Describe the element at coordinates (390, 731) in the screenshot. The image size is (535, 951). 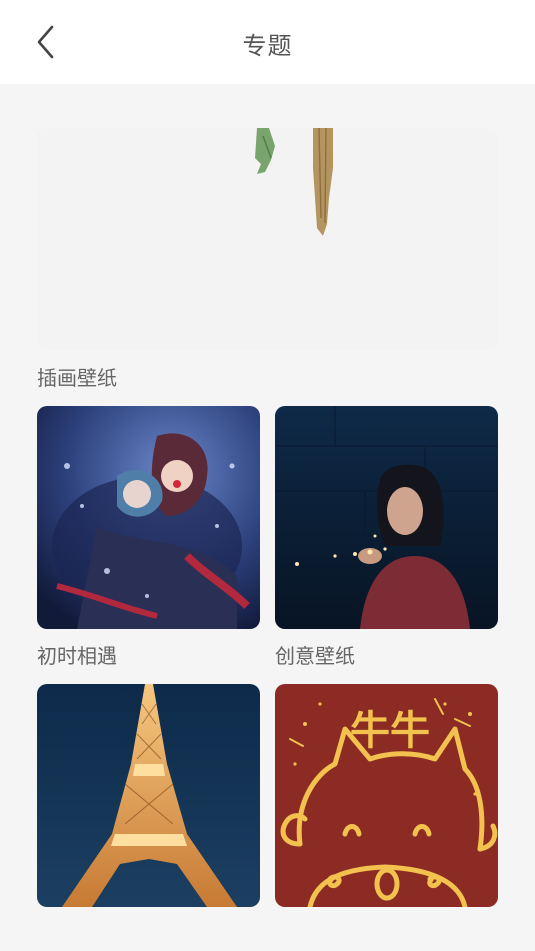
I see `cow-doodle-text: 牛牛` at that location.